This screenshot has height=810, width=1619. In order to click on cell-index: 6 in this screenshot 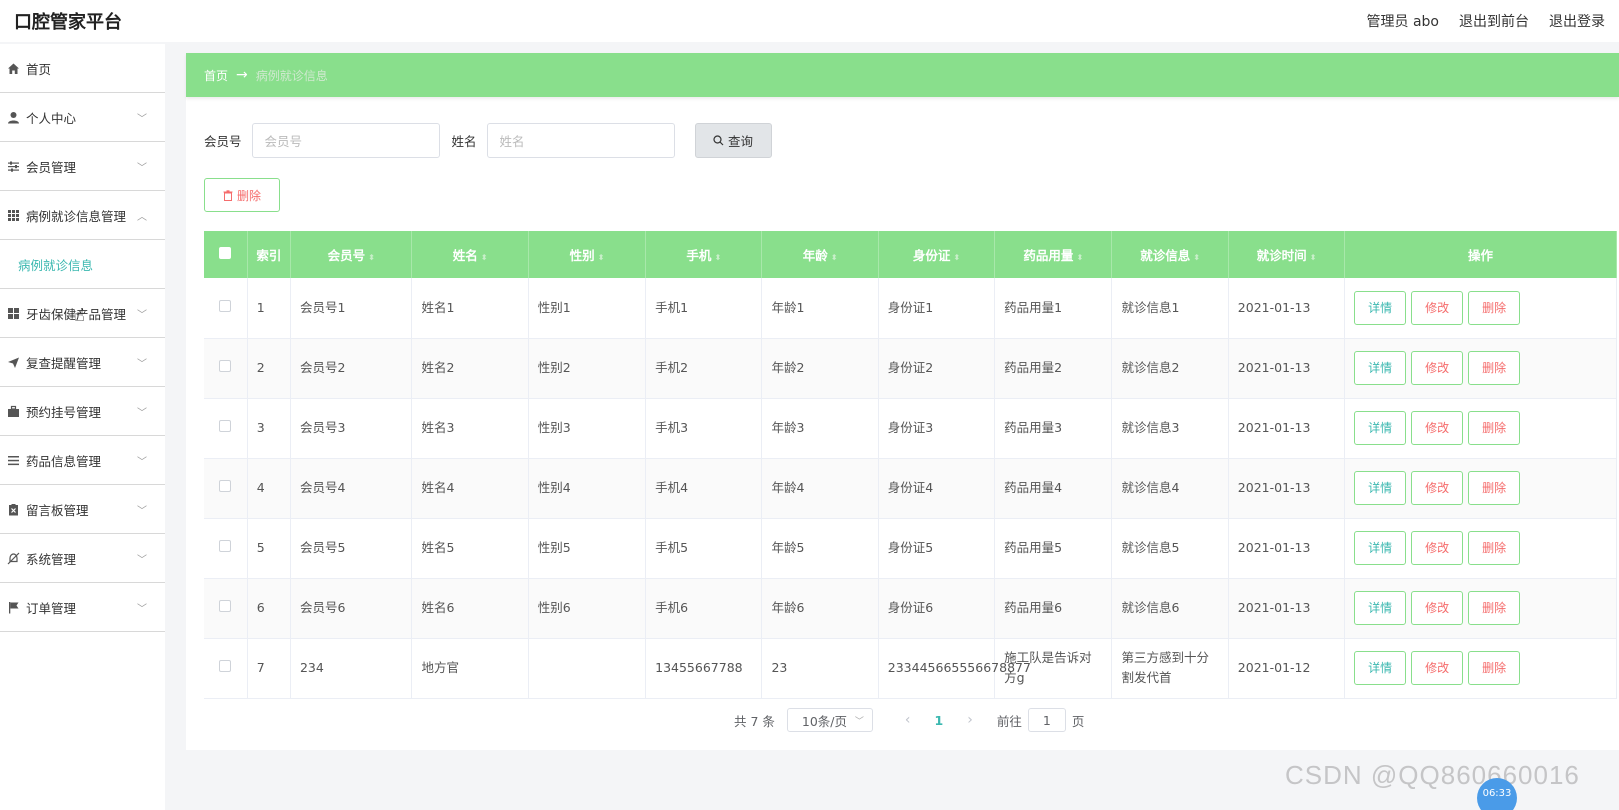, I will do `click(269, 608)`.